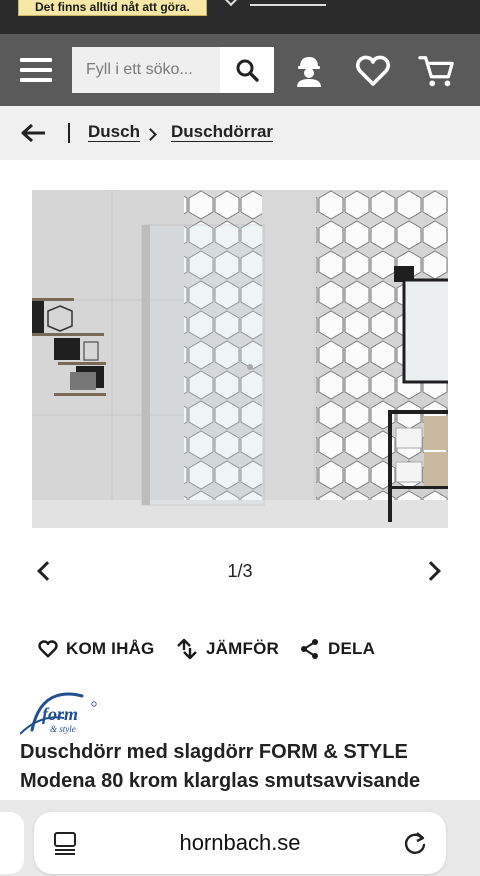  Describe the element at coordinates (309, 649) in the screenshot. I see `share-icon` at that location.